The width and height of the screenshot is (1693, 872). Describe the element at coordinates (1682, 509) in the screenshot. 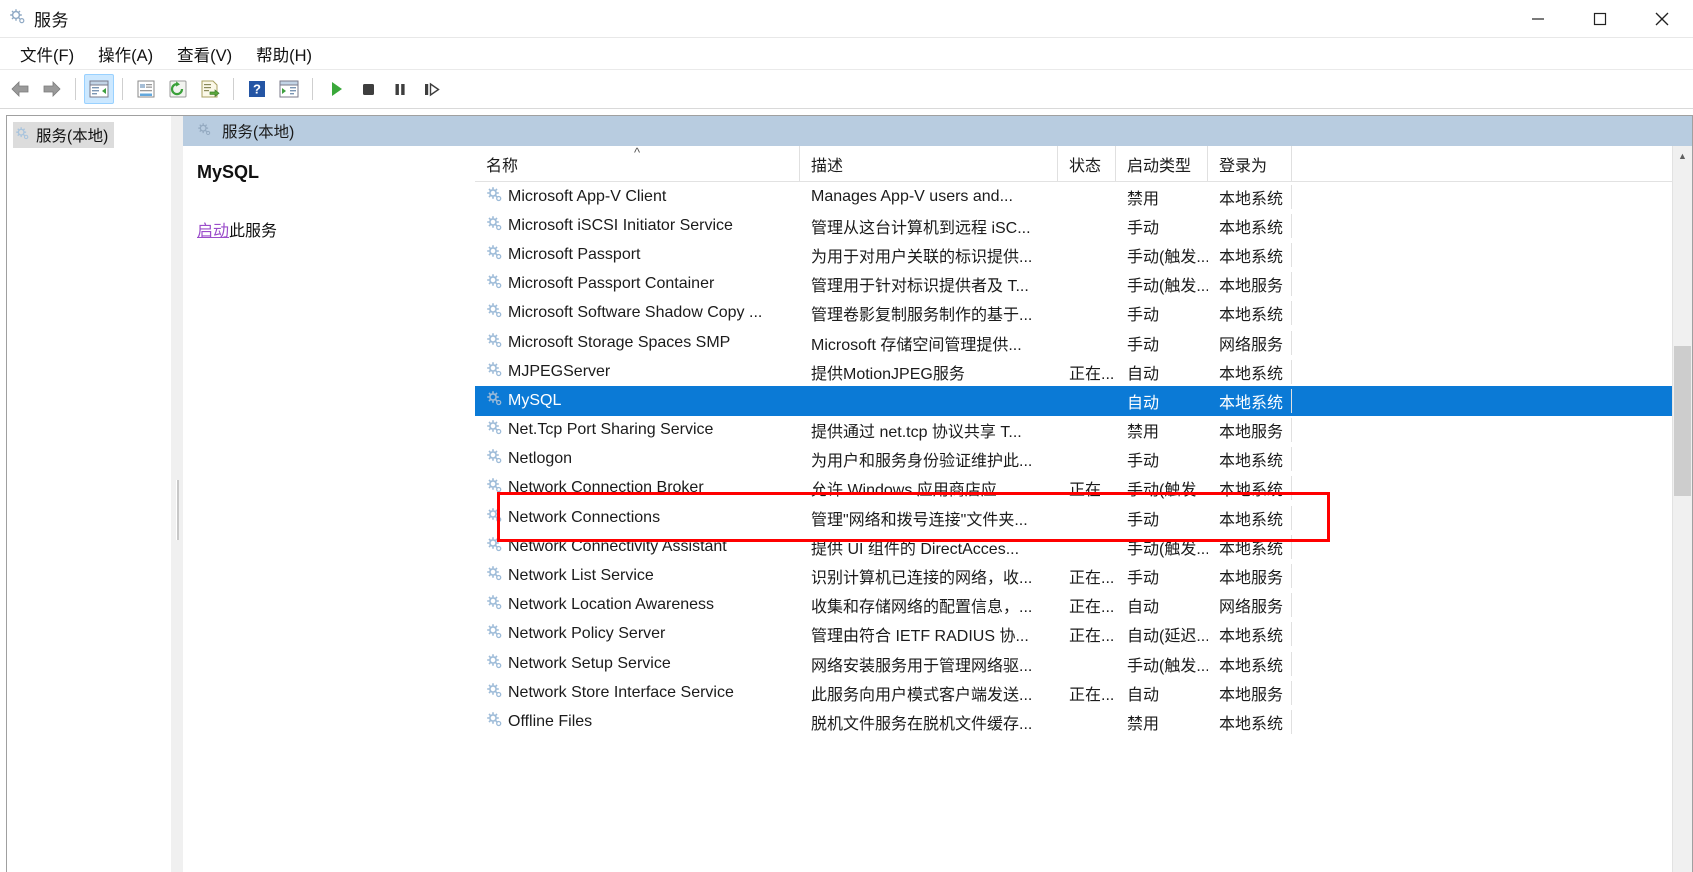

I see `vertical-scrollbar: ▲ ▼` at that location.